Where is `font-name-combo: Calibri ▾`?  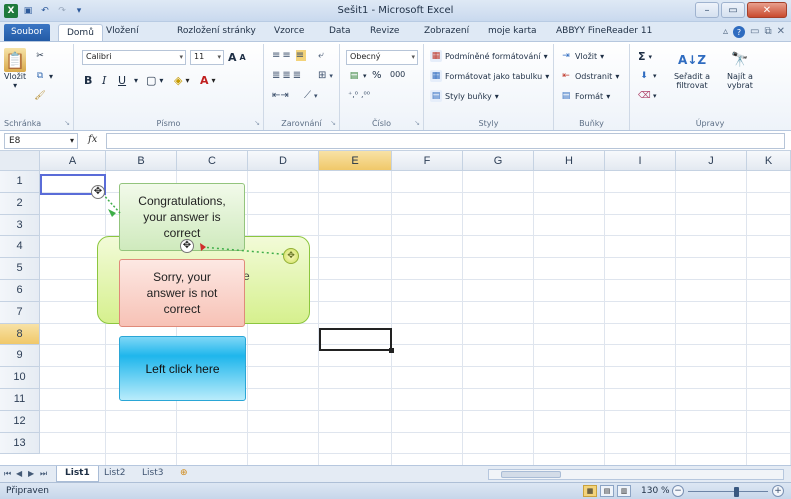 font-name-combo: Calibri ▾ is located at coordinates (134, 57).